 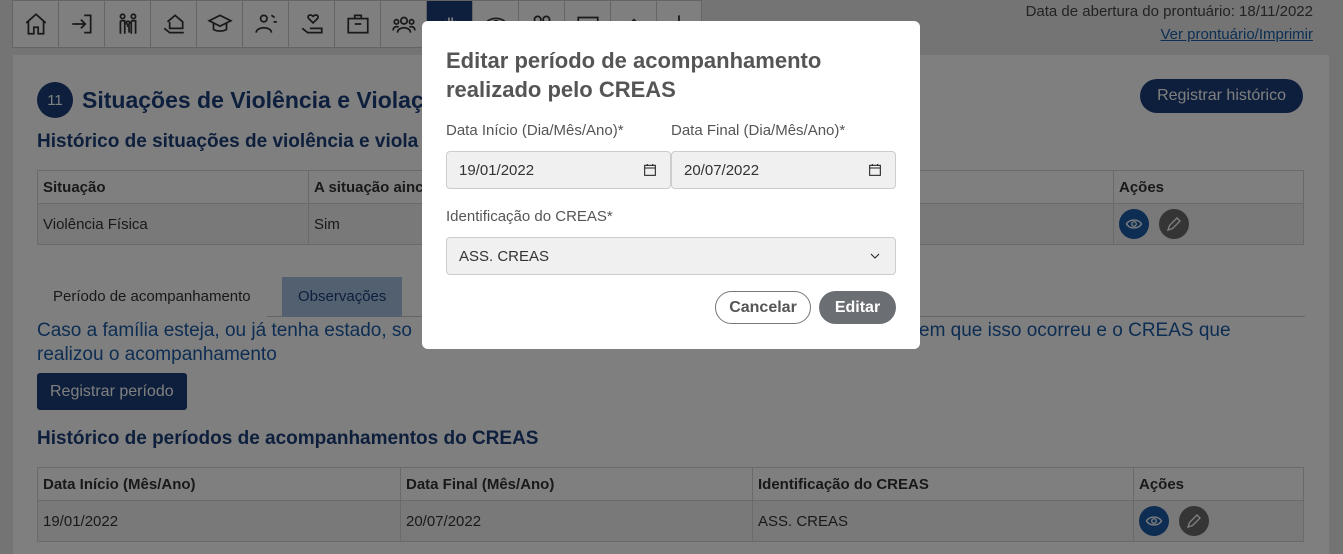 I want to click on start-date-value: 19/01/2022, so click(x=497, y=170).